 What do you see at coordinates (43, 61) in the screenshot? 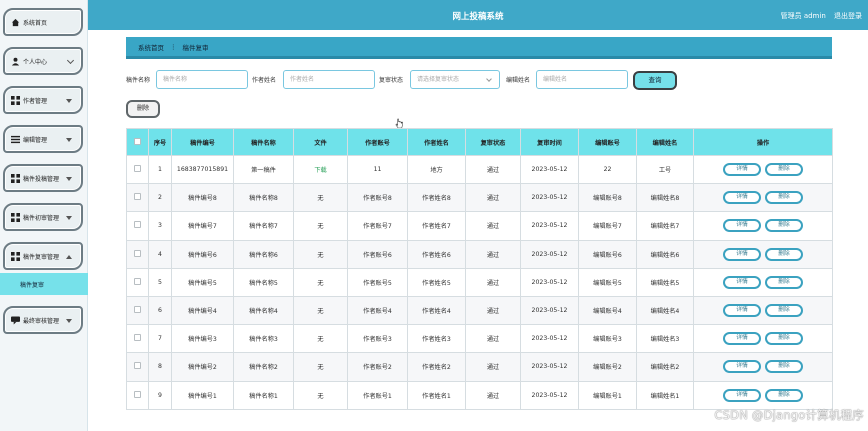
I see `sidebar-item-profile: 个人中心` at bounding box center [43, 61].